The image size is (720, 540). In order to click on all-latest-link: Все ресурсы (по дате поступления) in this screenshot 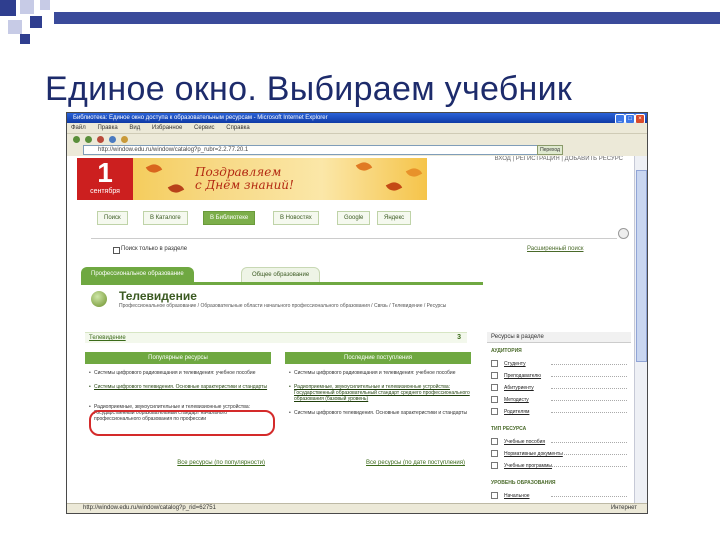, I will do `click(415, 463)`.